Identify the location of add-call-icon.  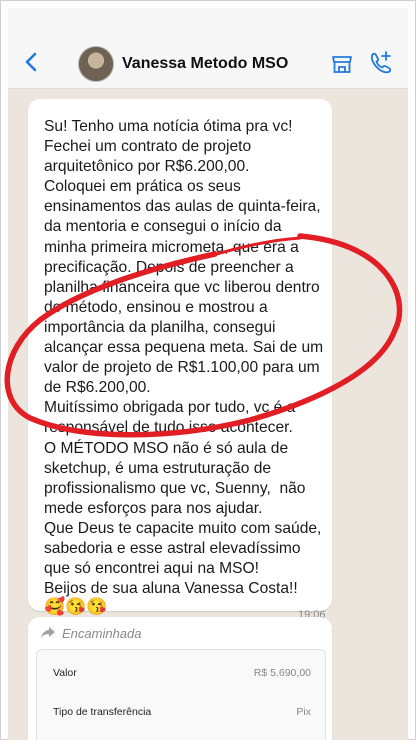
(381, 63).